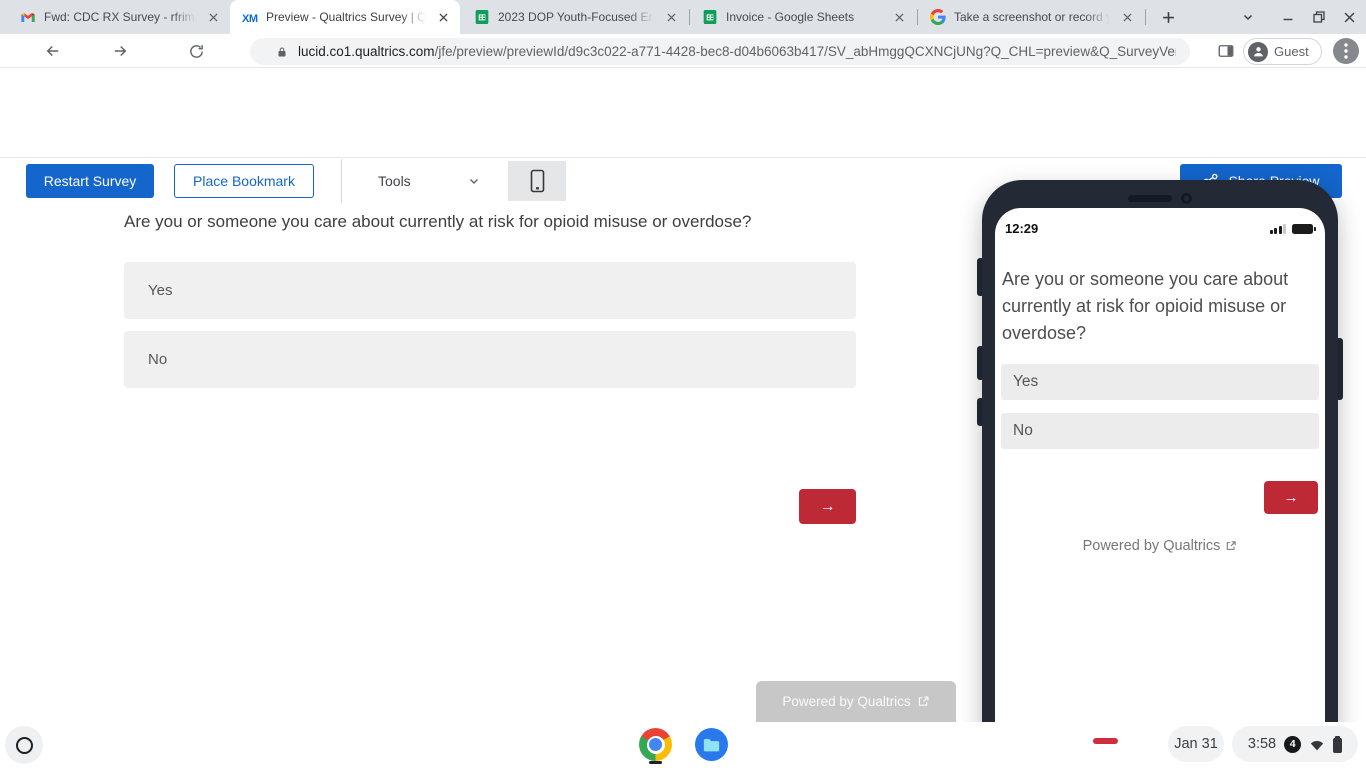 The image size is (1366, 768). I want to click on option-no-label: No, so click(158, 359).